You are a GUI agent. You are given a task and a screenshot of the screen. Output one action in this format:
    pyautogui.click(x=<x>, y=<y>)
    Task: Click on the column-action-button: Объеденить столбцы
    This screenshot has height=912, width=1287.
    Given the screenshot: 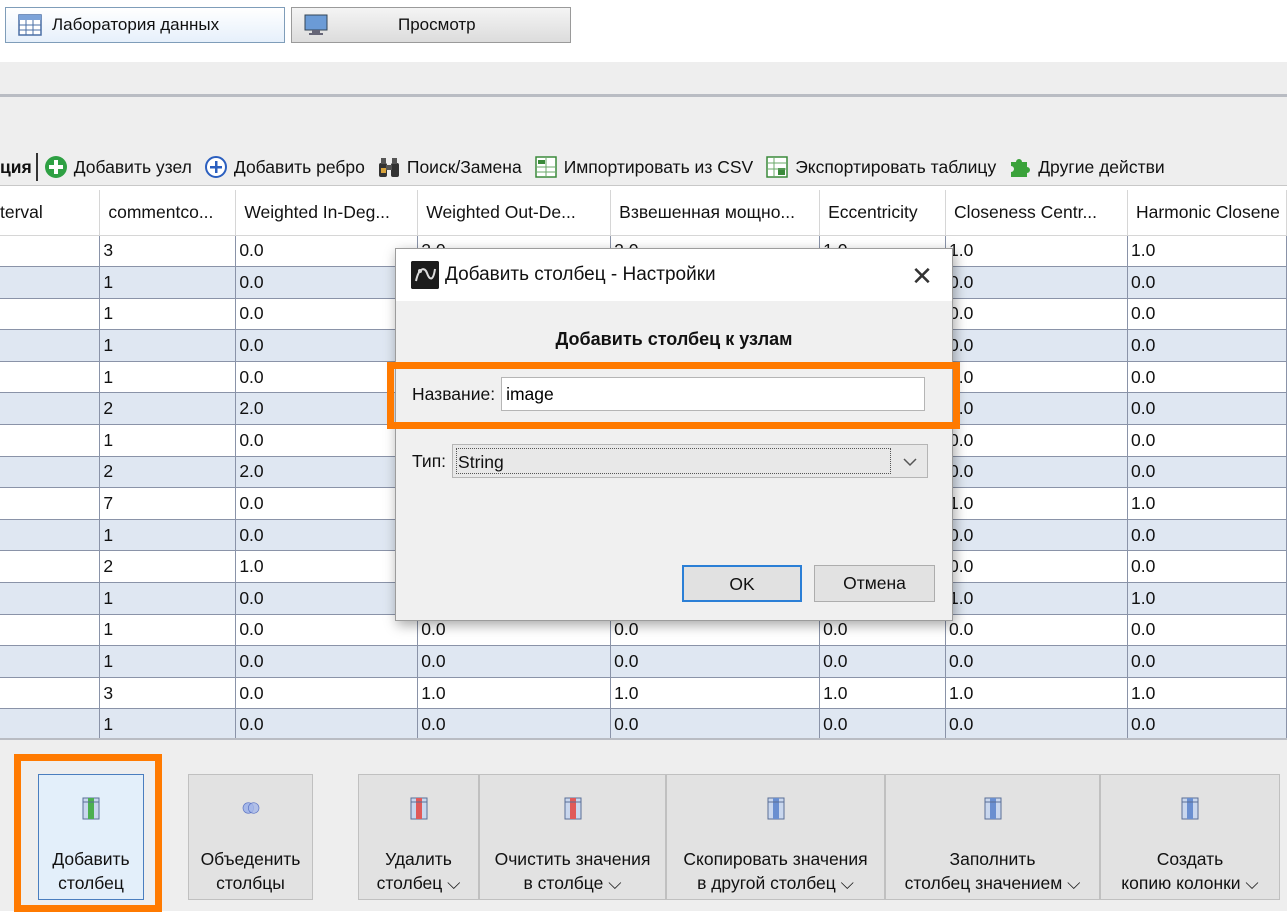 What is the action you would take?
    pyautogui.click(x=250, y=837)
    